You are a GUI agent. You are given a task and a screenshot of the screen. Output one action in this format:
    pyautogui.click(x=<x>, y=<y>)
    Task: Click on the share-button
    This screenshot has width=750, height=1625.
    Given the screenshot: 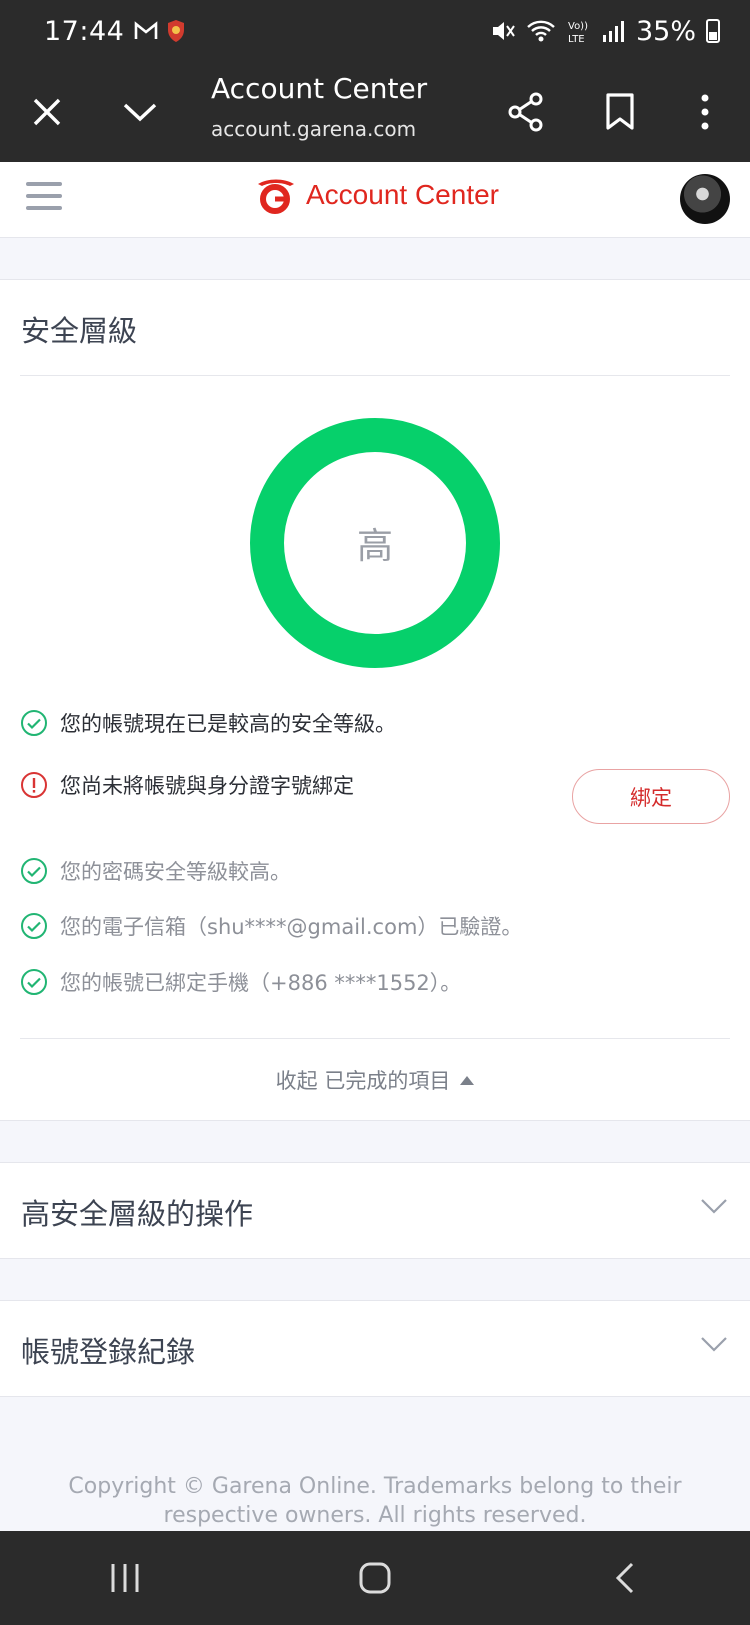 What is the action you would take?
    pyautogui.click(x=526, y=112)
    